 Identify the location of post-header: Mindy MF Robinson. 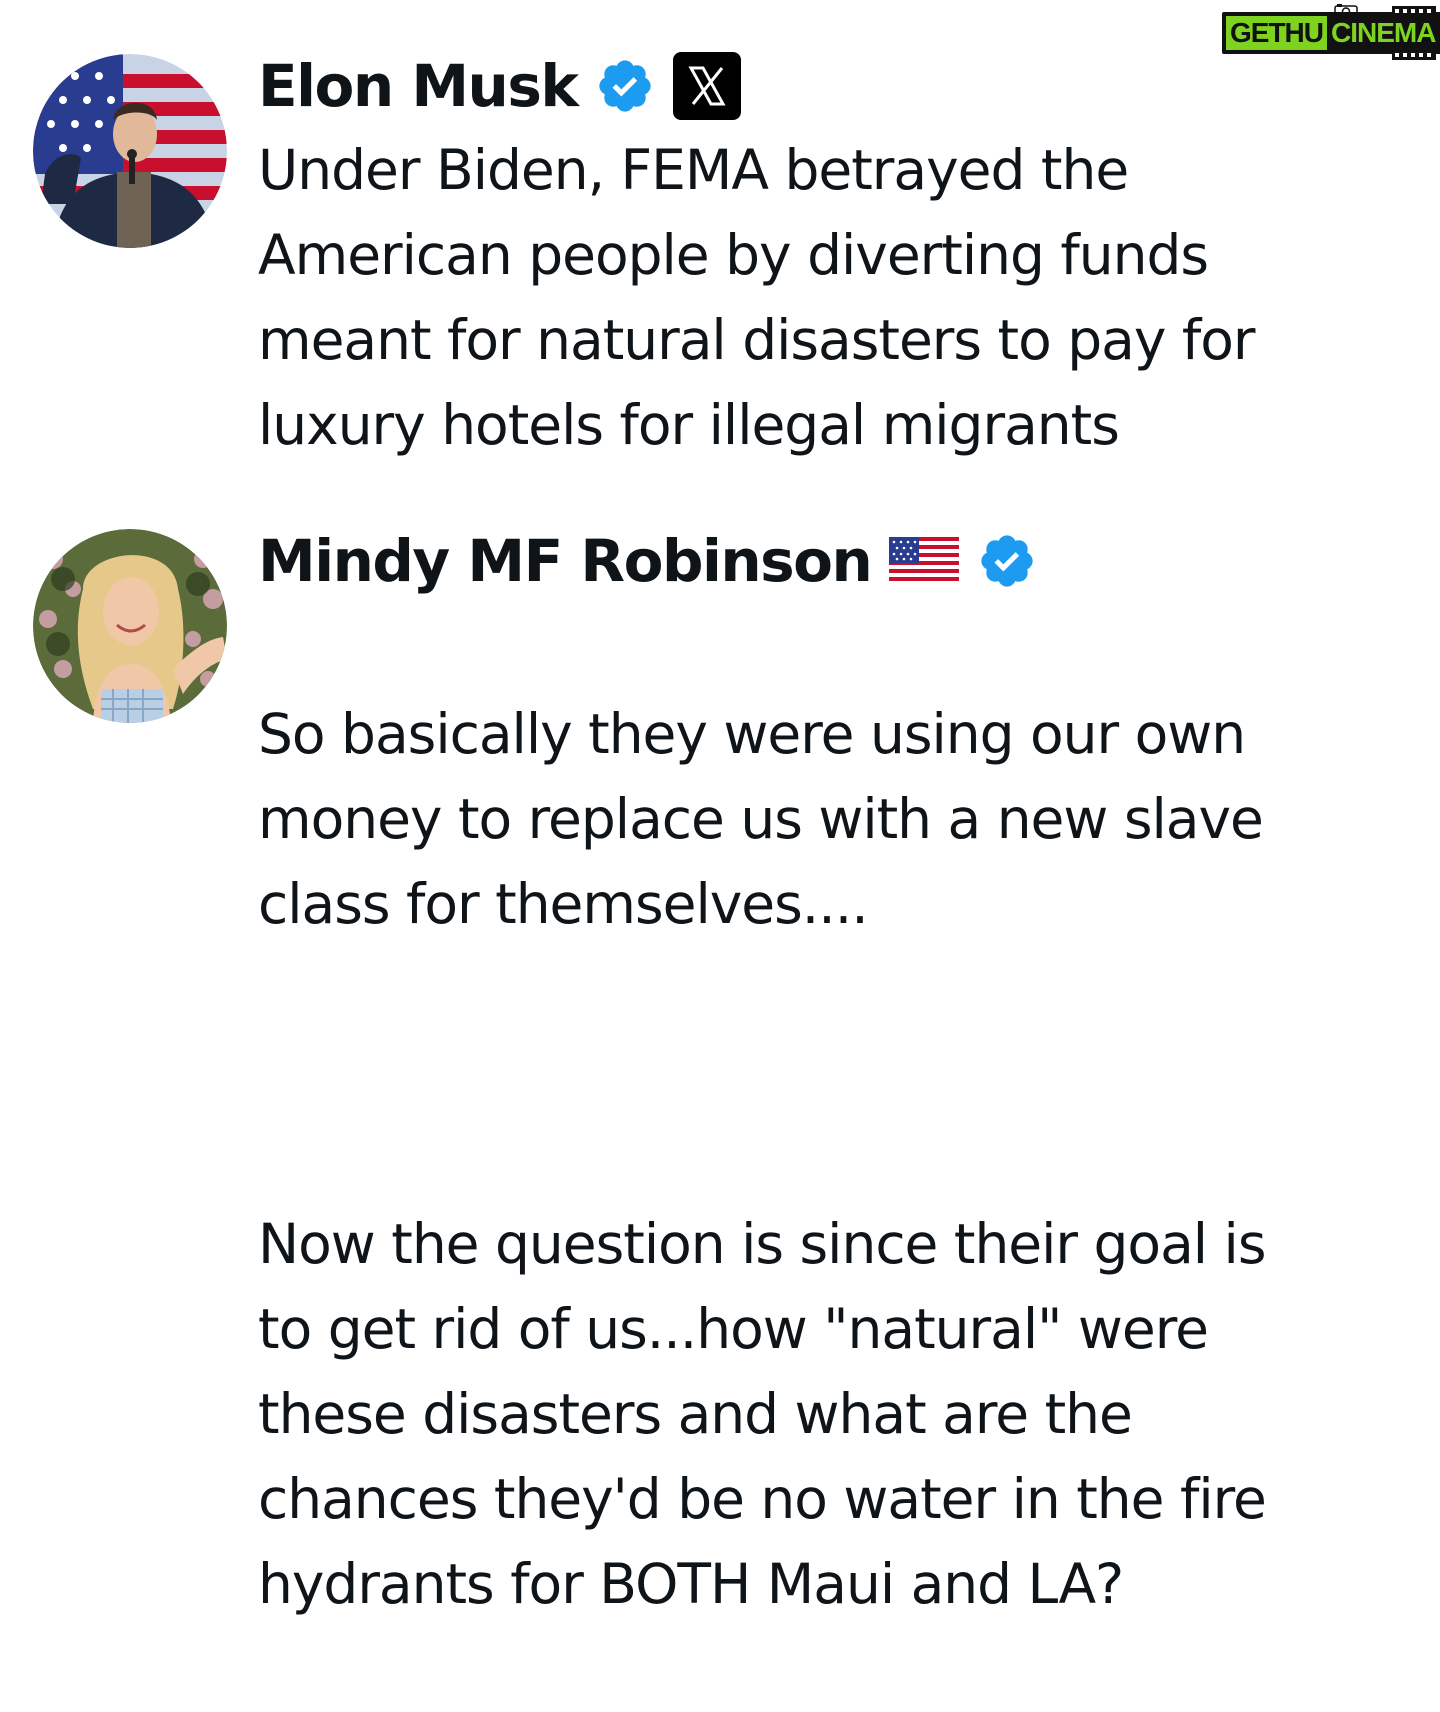
(647, 561).